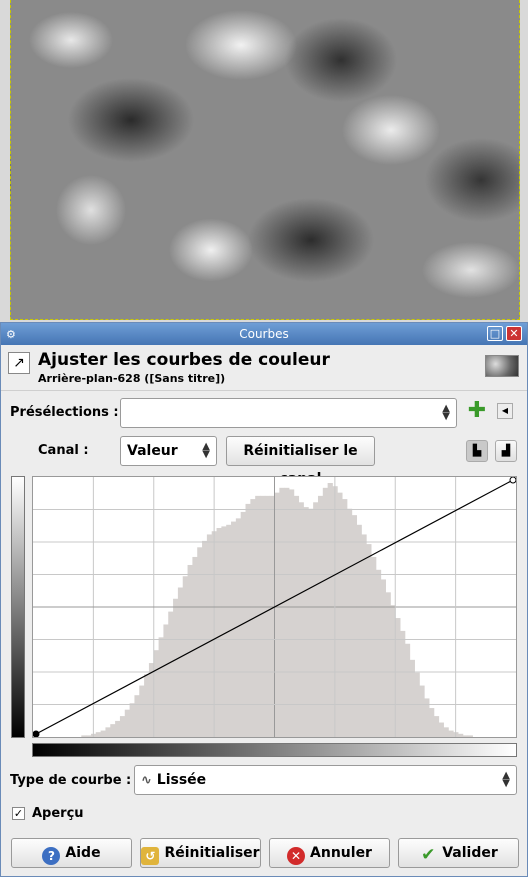  What do you see at coordinates (296, 856) in the screenshot?
I see `cancel-icon: ✕` at bounding box center [296, 856].